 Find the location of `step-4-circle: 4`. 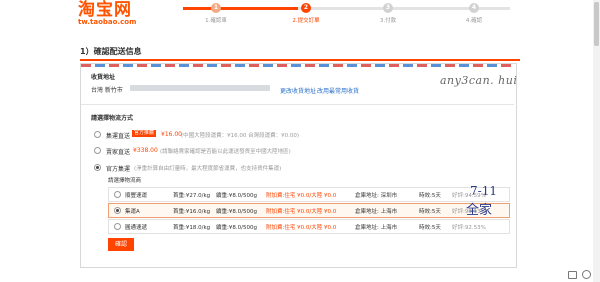

step-4-circle: 4 is located at coordinates (474, 8).